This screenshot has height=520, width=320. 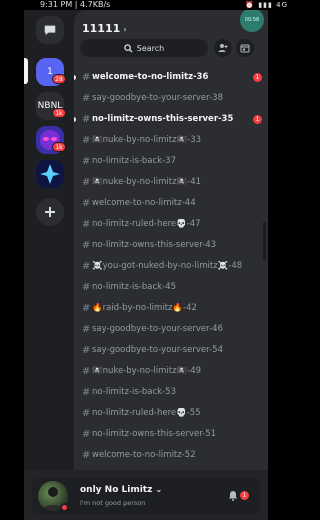 I want to click on channel-name: no-limitz-is-back-37, so click(x=134, y=161).